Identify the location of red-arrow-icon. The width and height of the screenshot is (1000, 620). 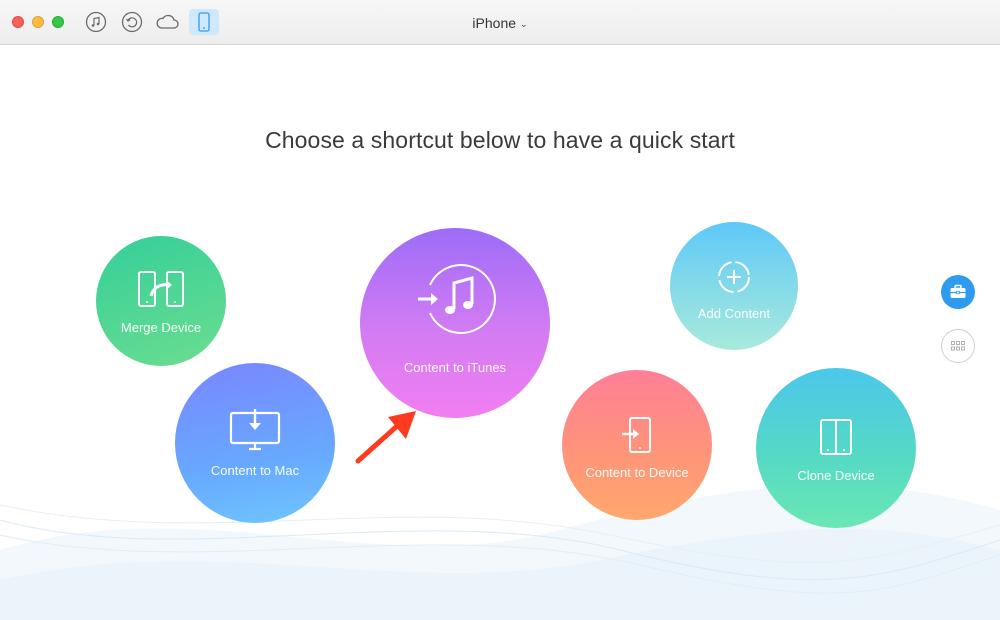
(385, 437).